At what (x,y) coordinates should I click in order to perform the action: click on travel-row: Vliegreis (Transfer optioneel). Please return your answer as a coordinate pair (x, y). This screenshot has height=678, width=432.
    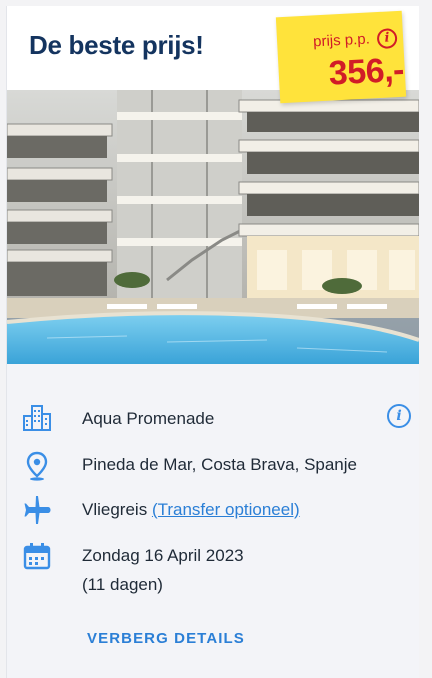
    Looking at the image, I should click on (191, 510).